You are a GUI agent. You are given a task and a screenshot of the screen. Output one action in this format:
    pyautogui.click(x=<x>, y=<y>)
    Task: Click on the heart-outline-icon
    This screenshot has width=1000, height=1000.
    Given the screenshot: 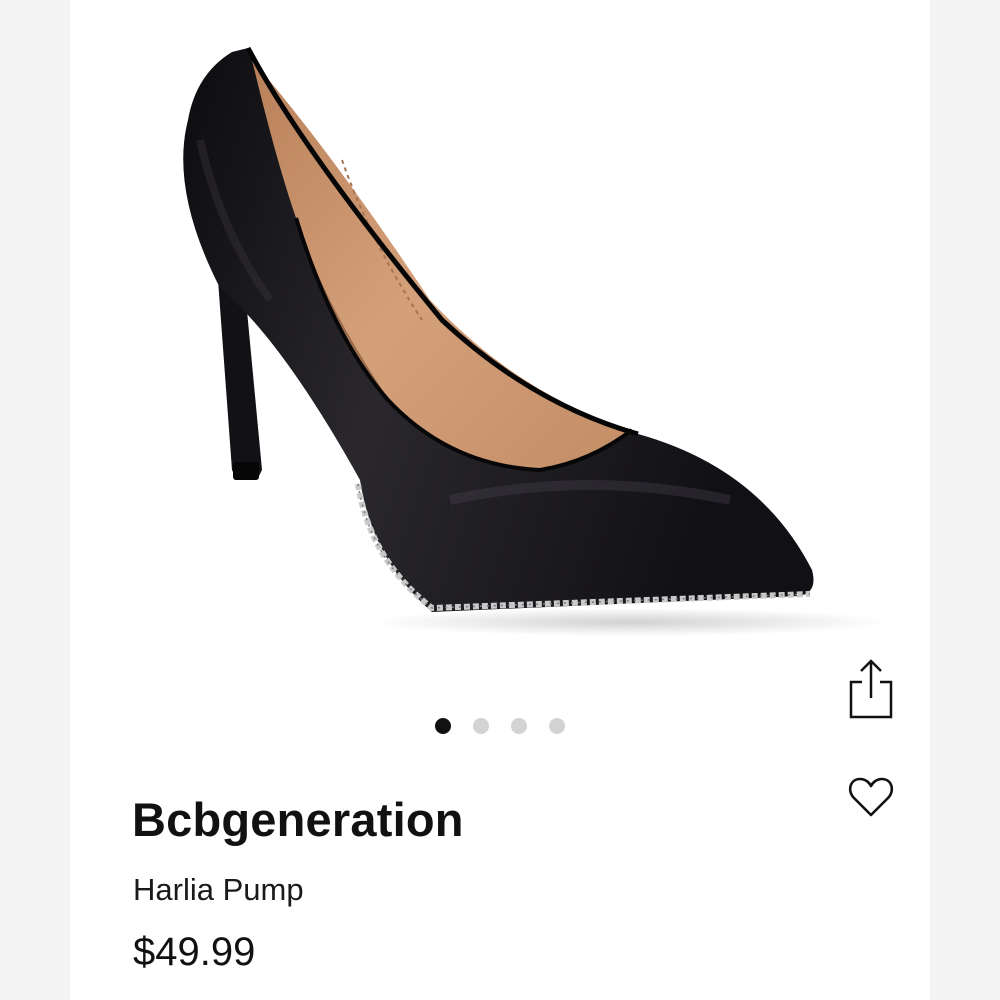 What is the action you would take?
    pyautogui.click(x=871, y=797)
    